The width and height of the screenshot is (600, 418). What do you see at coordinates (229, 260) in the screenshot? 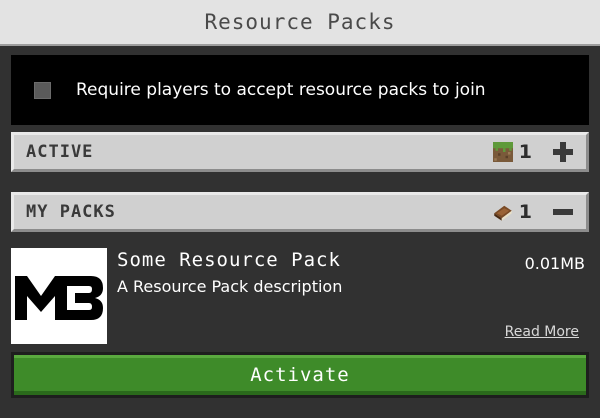
I see `pack-name: Some Resource Pack` at bounding box center [229, 260].